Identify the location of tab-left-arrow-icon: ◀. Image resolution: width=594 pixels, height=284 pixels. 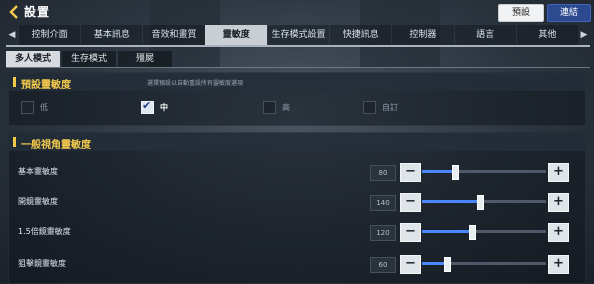
(12, 35).